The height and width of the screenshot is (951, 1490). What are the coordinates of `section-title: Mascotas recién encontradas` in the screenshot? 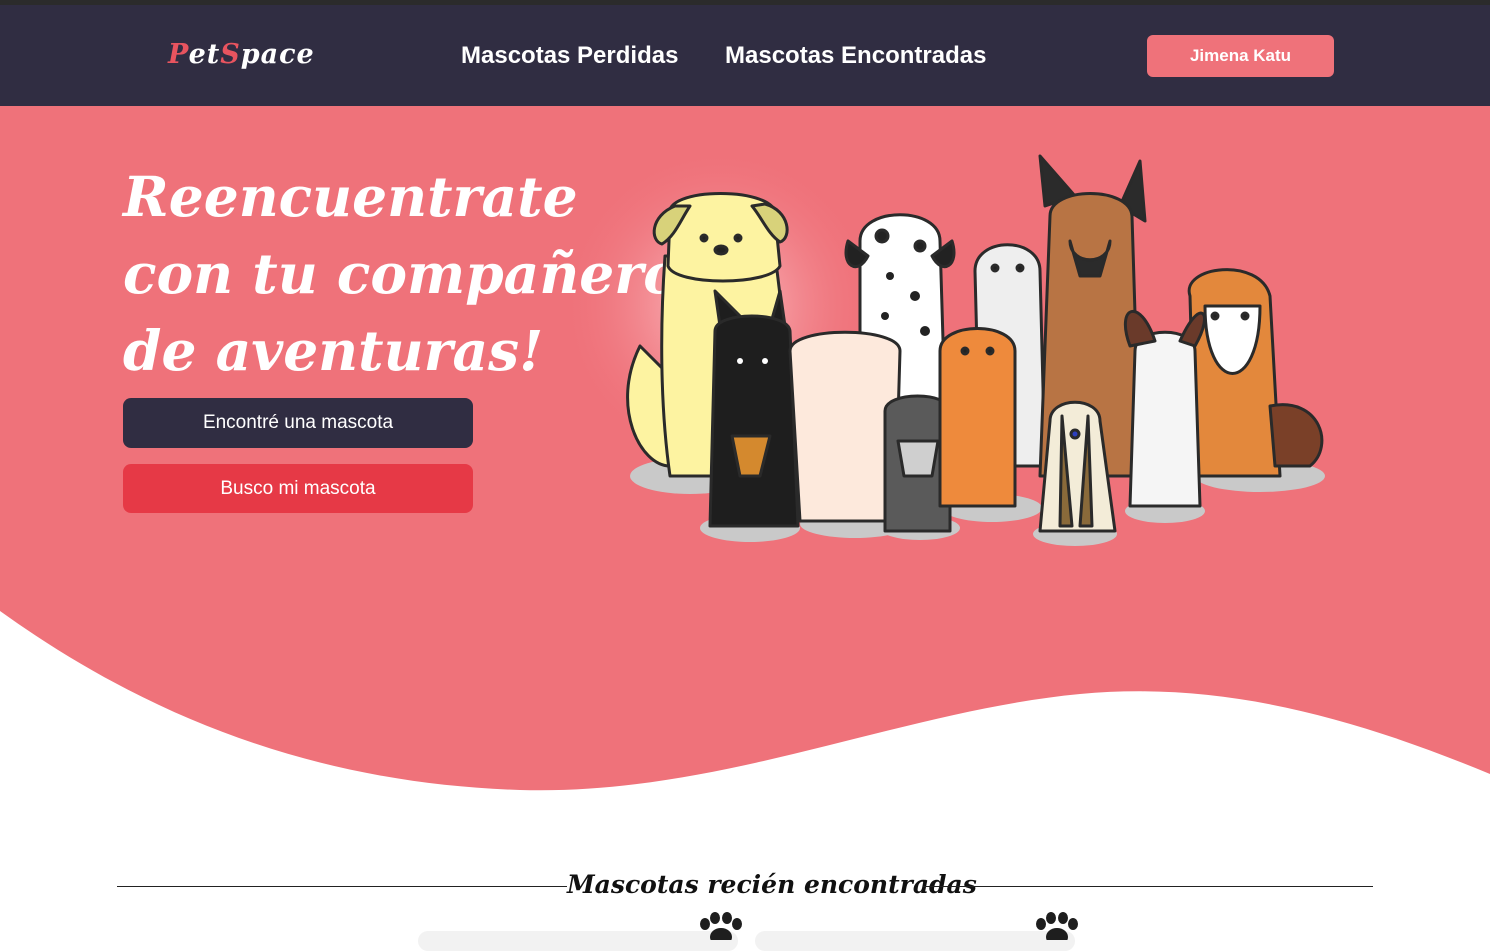 It's located at (772, 884).